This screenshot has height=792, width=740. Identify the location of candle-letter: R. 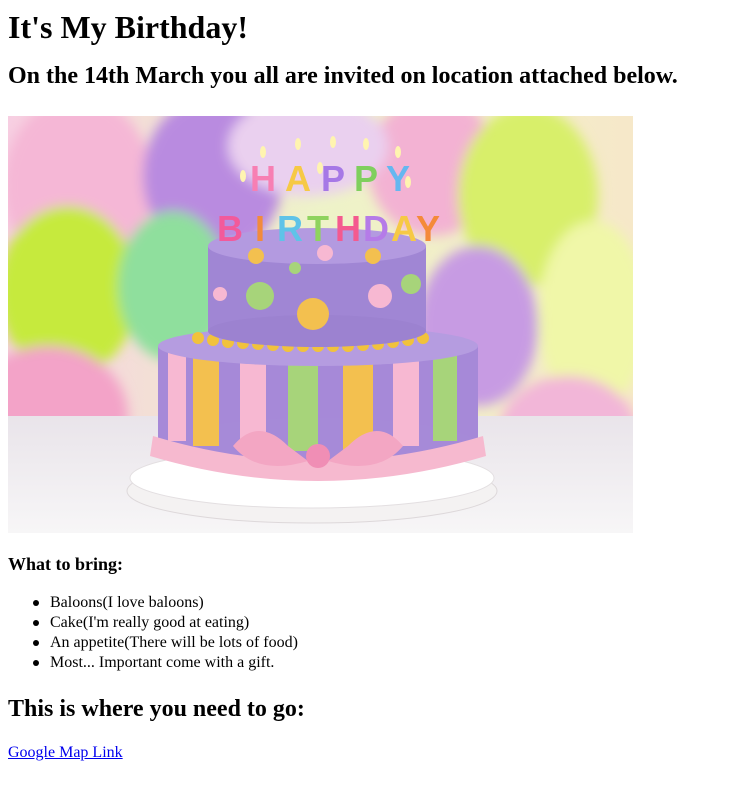
(290, 228).